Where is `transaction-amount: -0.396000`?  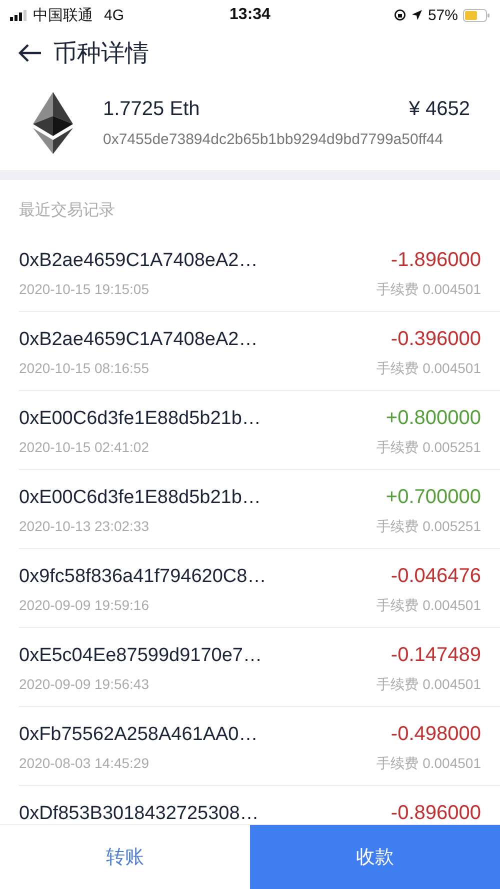
transaction-amount: -0.396000 is located at coordinates (435, 339).